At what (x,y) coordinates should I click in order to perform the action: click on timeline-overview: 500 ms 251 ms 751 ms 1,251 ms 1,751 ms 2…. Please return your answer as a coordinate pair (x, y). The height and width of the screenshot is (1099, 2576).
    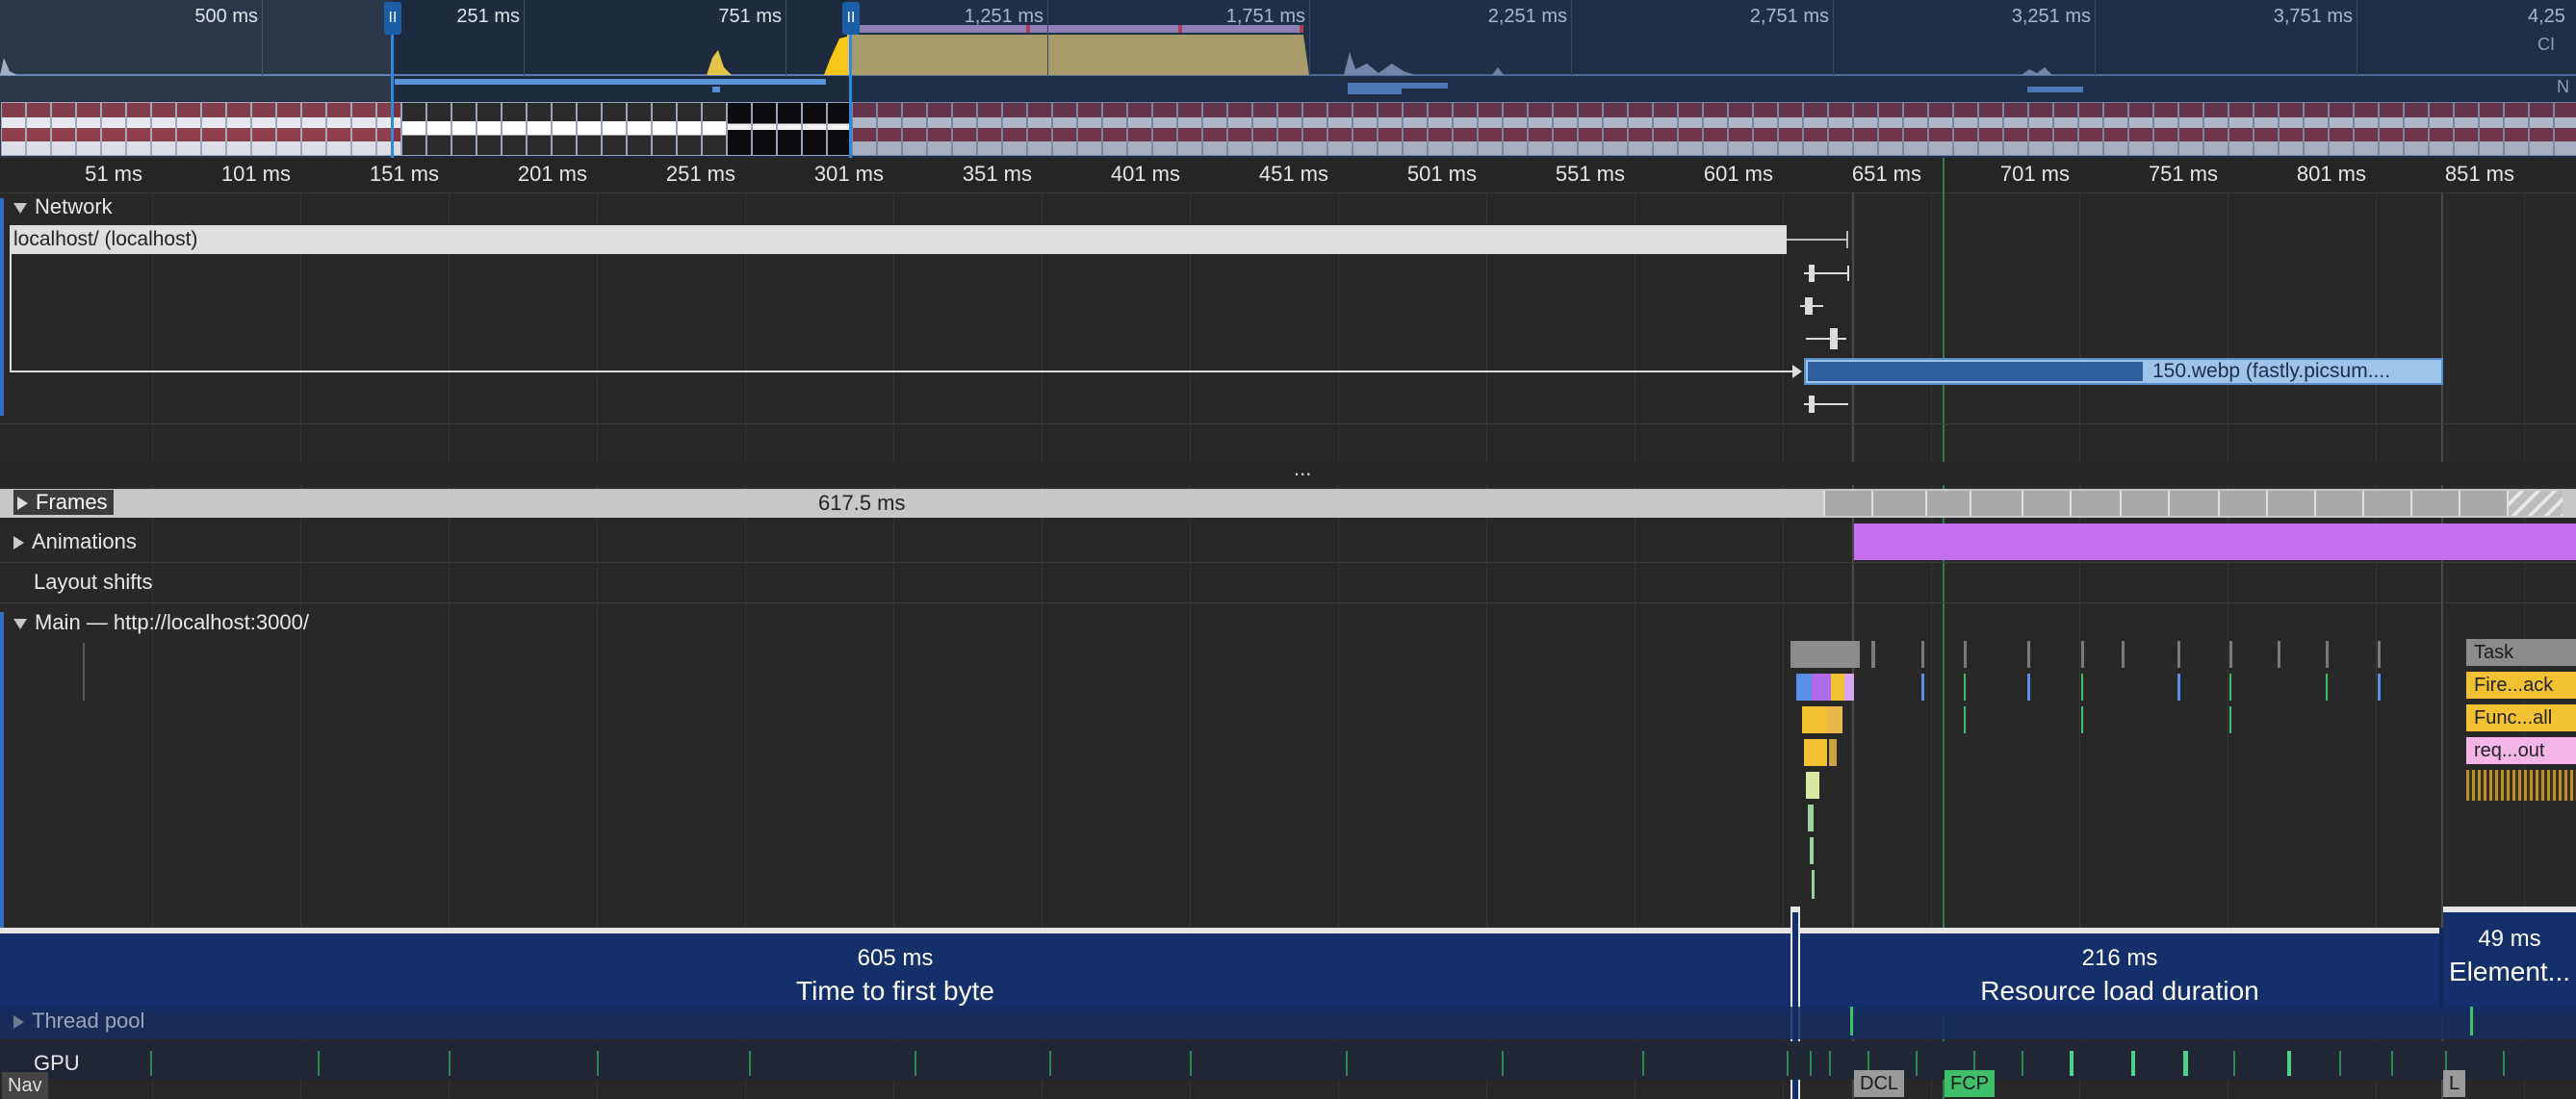
    Looking at the image, I should click on (1288, 79).